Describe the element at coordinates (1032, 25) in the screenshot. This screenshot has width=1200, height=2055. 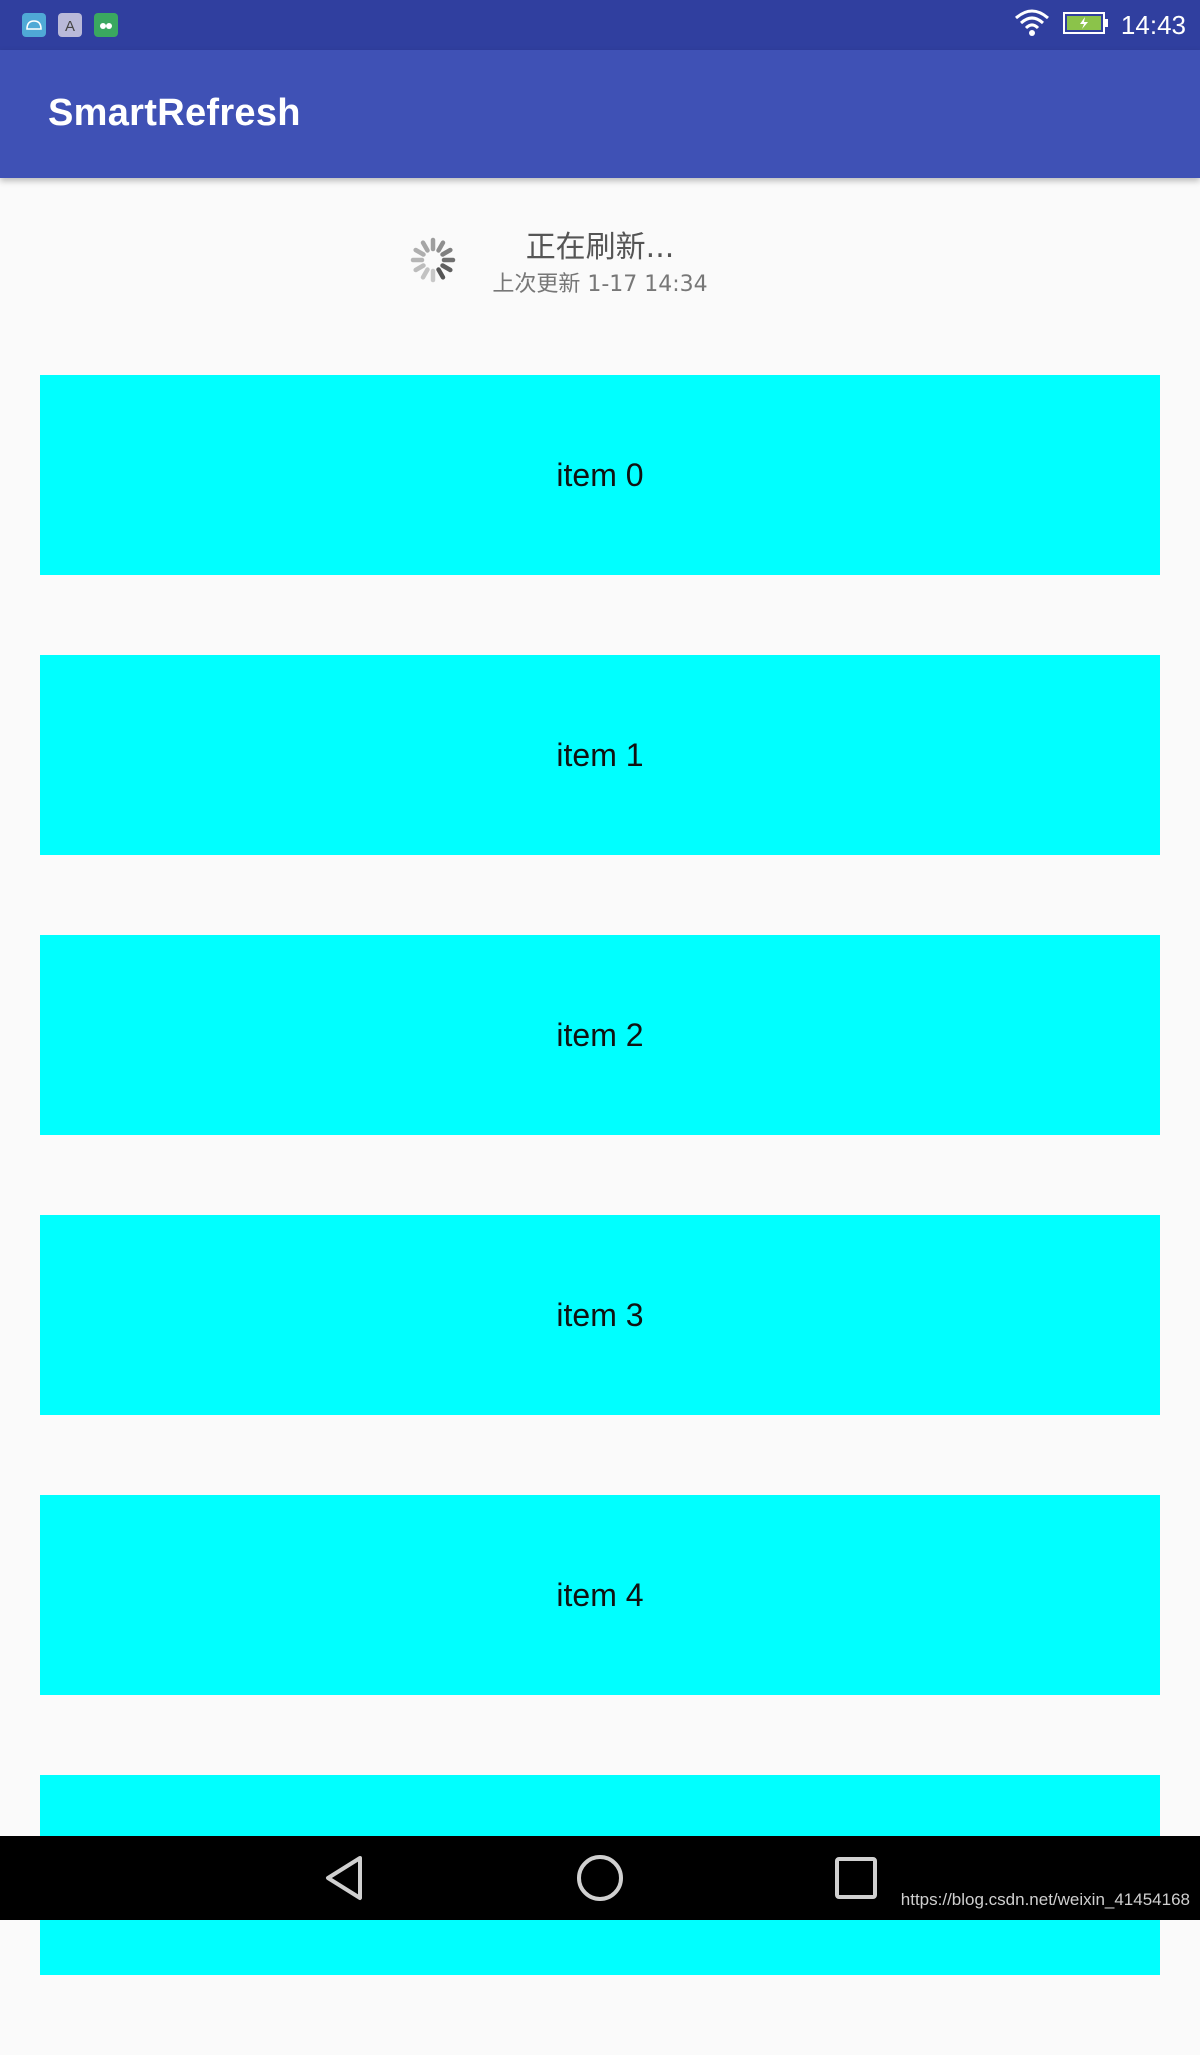
I see `wifi-icon` at that location.